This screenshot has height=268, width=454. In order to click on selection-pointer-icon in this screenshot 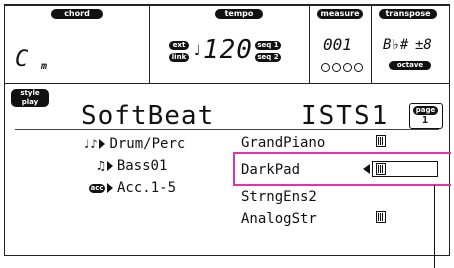, I will do `click(366, 169)`.